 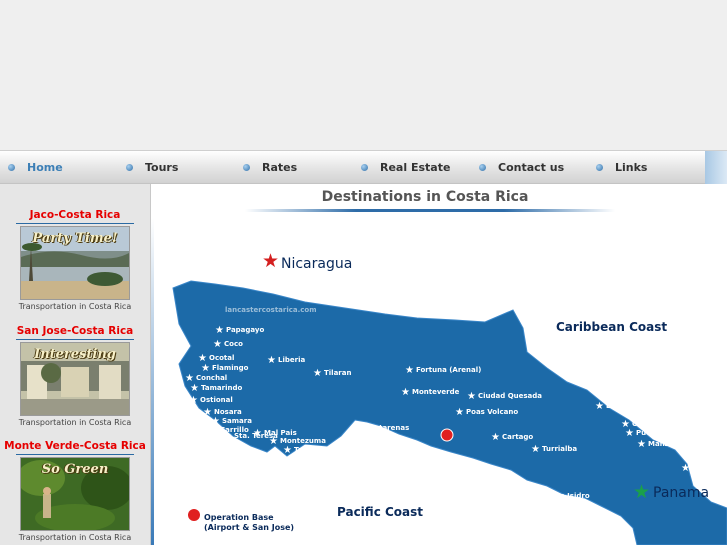 What do you see at coordinates (415, 167) in the screenshot?
I see `nav-real-estate-label: Real Estate` at bounding box center [415, 167].